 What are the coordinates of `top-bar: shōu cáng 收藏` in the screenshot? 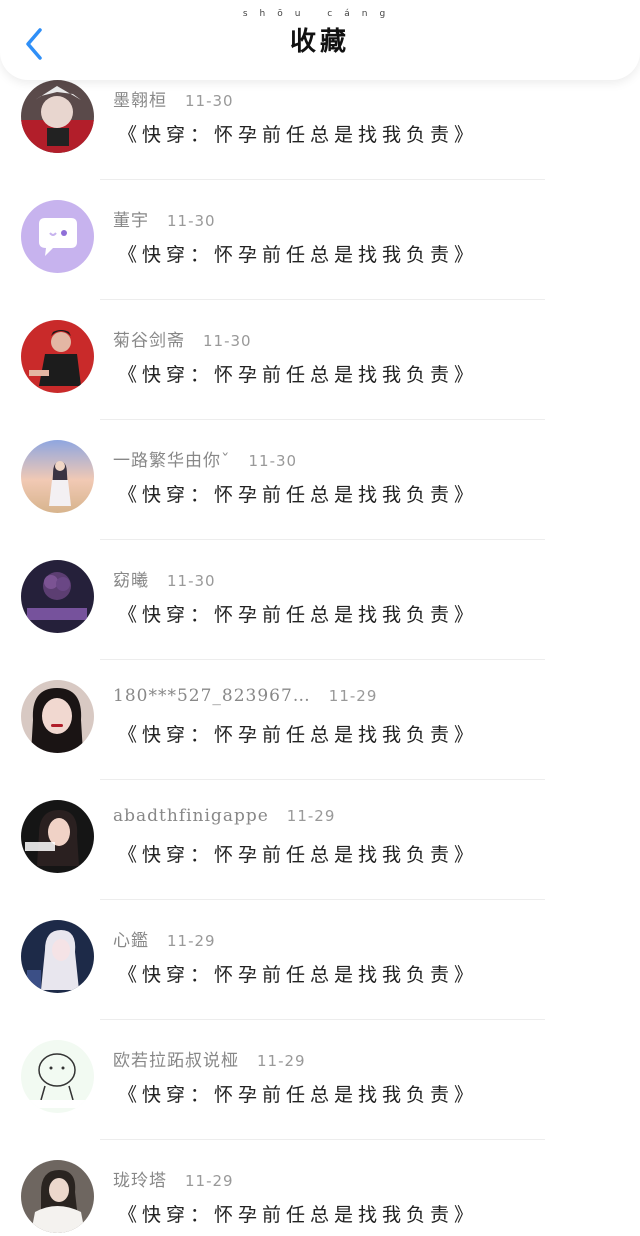 It's located at (320, 40).